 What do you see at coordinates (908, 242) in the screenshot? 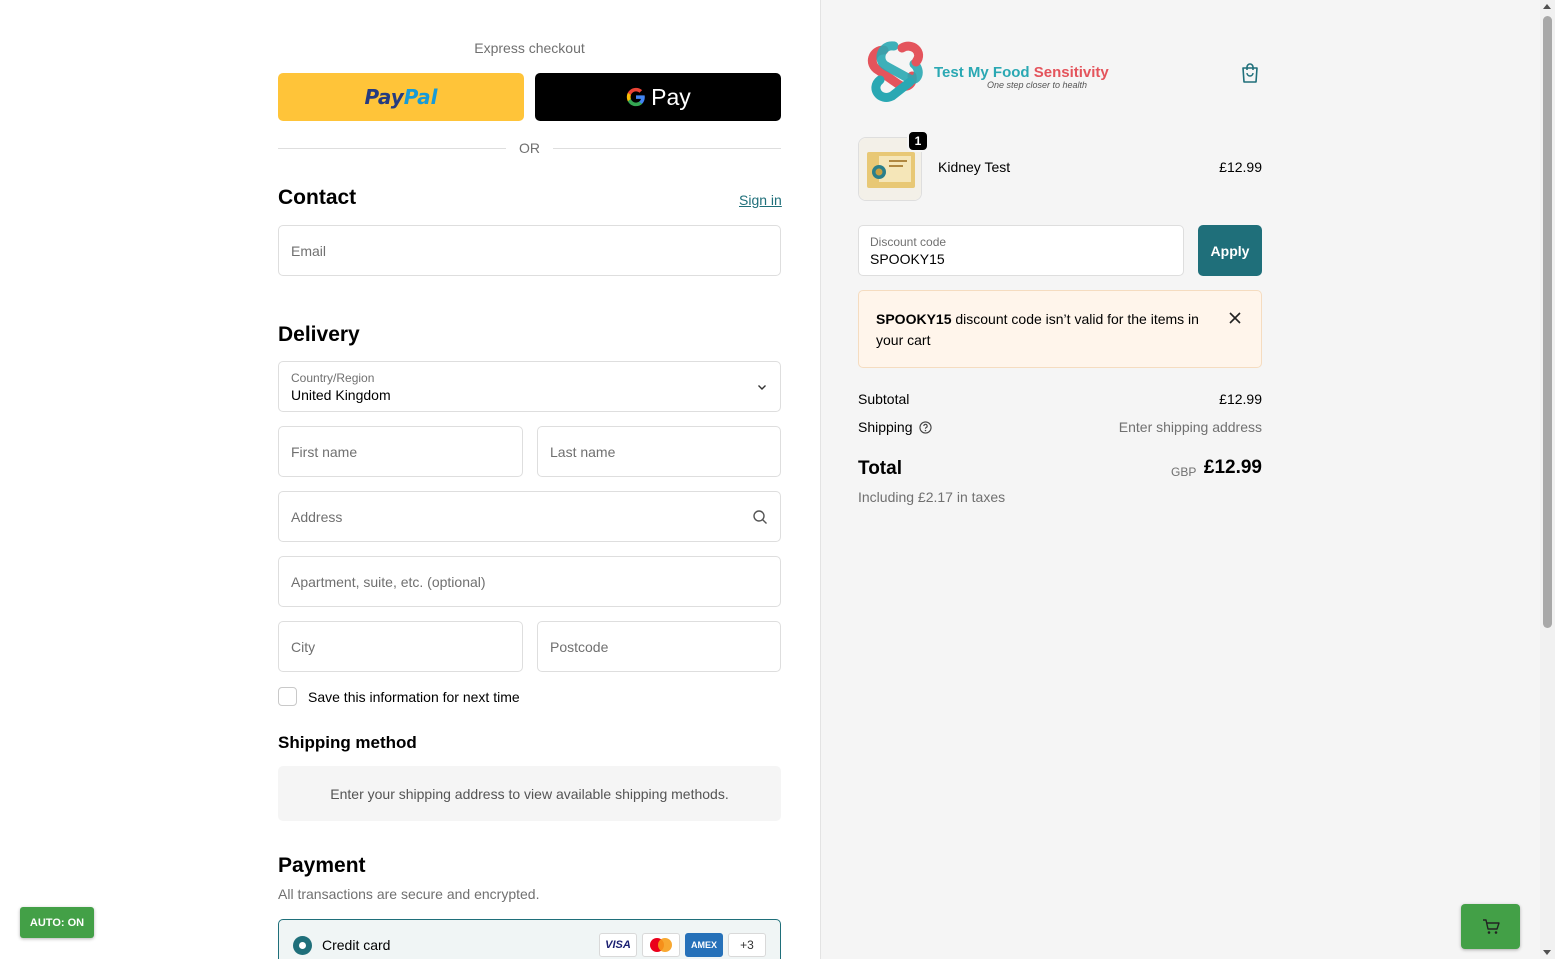
I see `discount-code-label: Discount code` at bounding box center [908, 242].